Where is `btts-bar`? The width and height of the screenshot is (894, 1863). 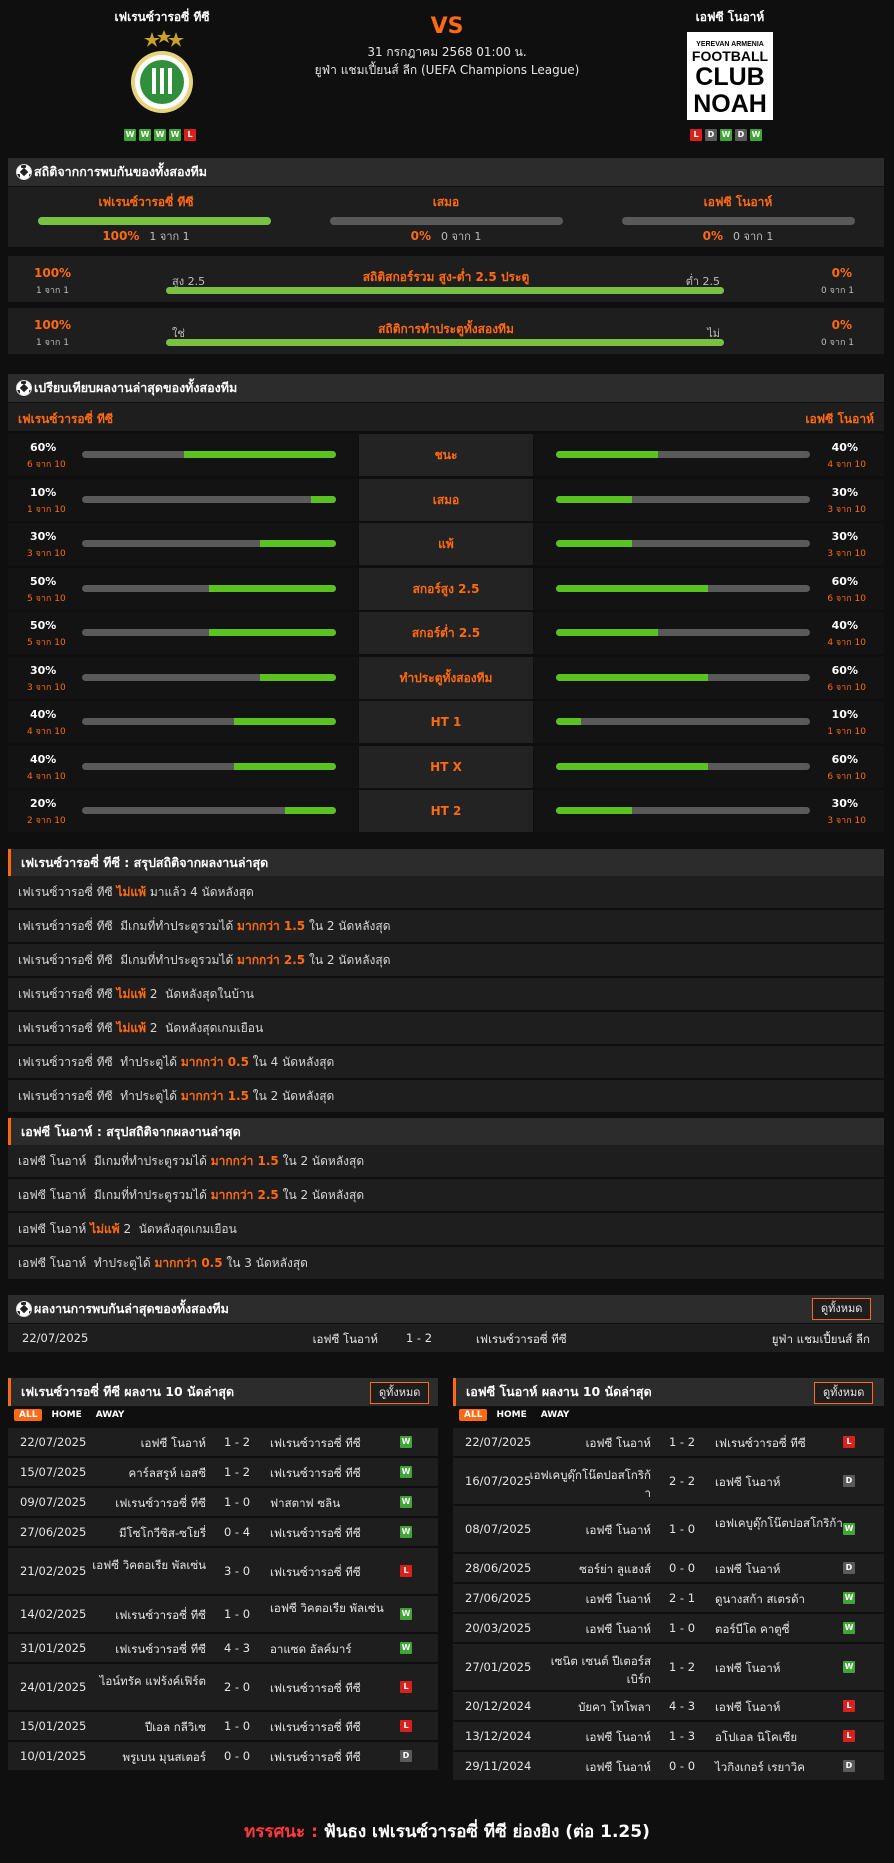
btts-bar is located at coordinates (445, 342).